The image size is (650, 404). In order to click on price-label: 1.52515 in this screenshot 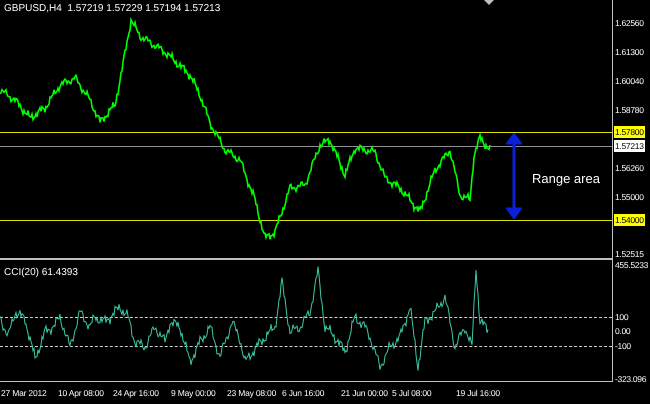, I will do `click(629, 254)`.